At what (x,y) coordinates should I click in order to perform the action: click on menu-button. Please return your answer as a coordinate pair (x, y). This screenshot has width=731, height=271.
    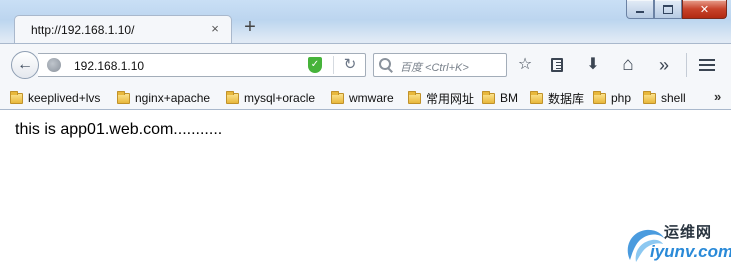
    Looking at the image, I should click on (707, 65).